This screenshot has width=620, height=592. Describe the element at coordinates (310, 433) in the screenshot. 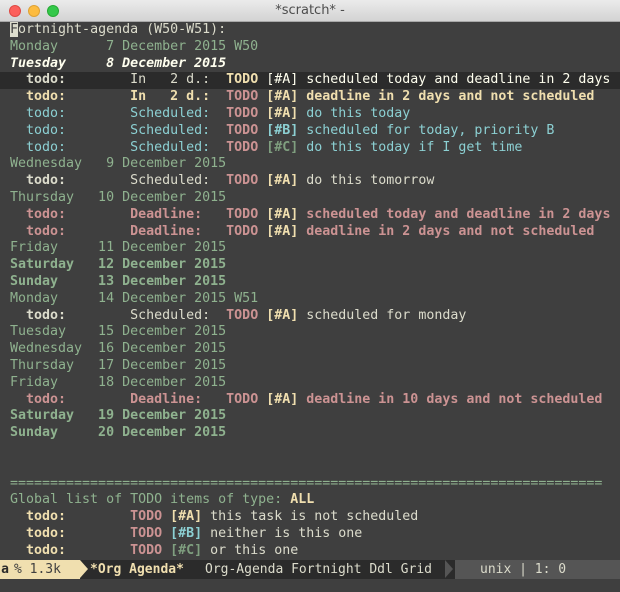

I see `agenda-day-weekend: Sunday 20 December 2015` at that location.